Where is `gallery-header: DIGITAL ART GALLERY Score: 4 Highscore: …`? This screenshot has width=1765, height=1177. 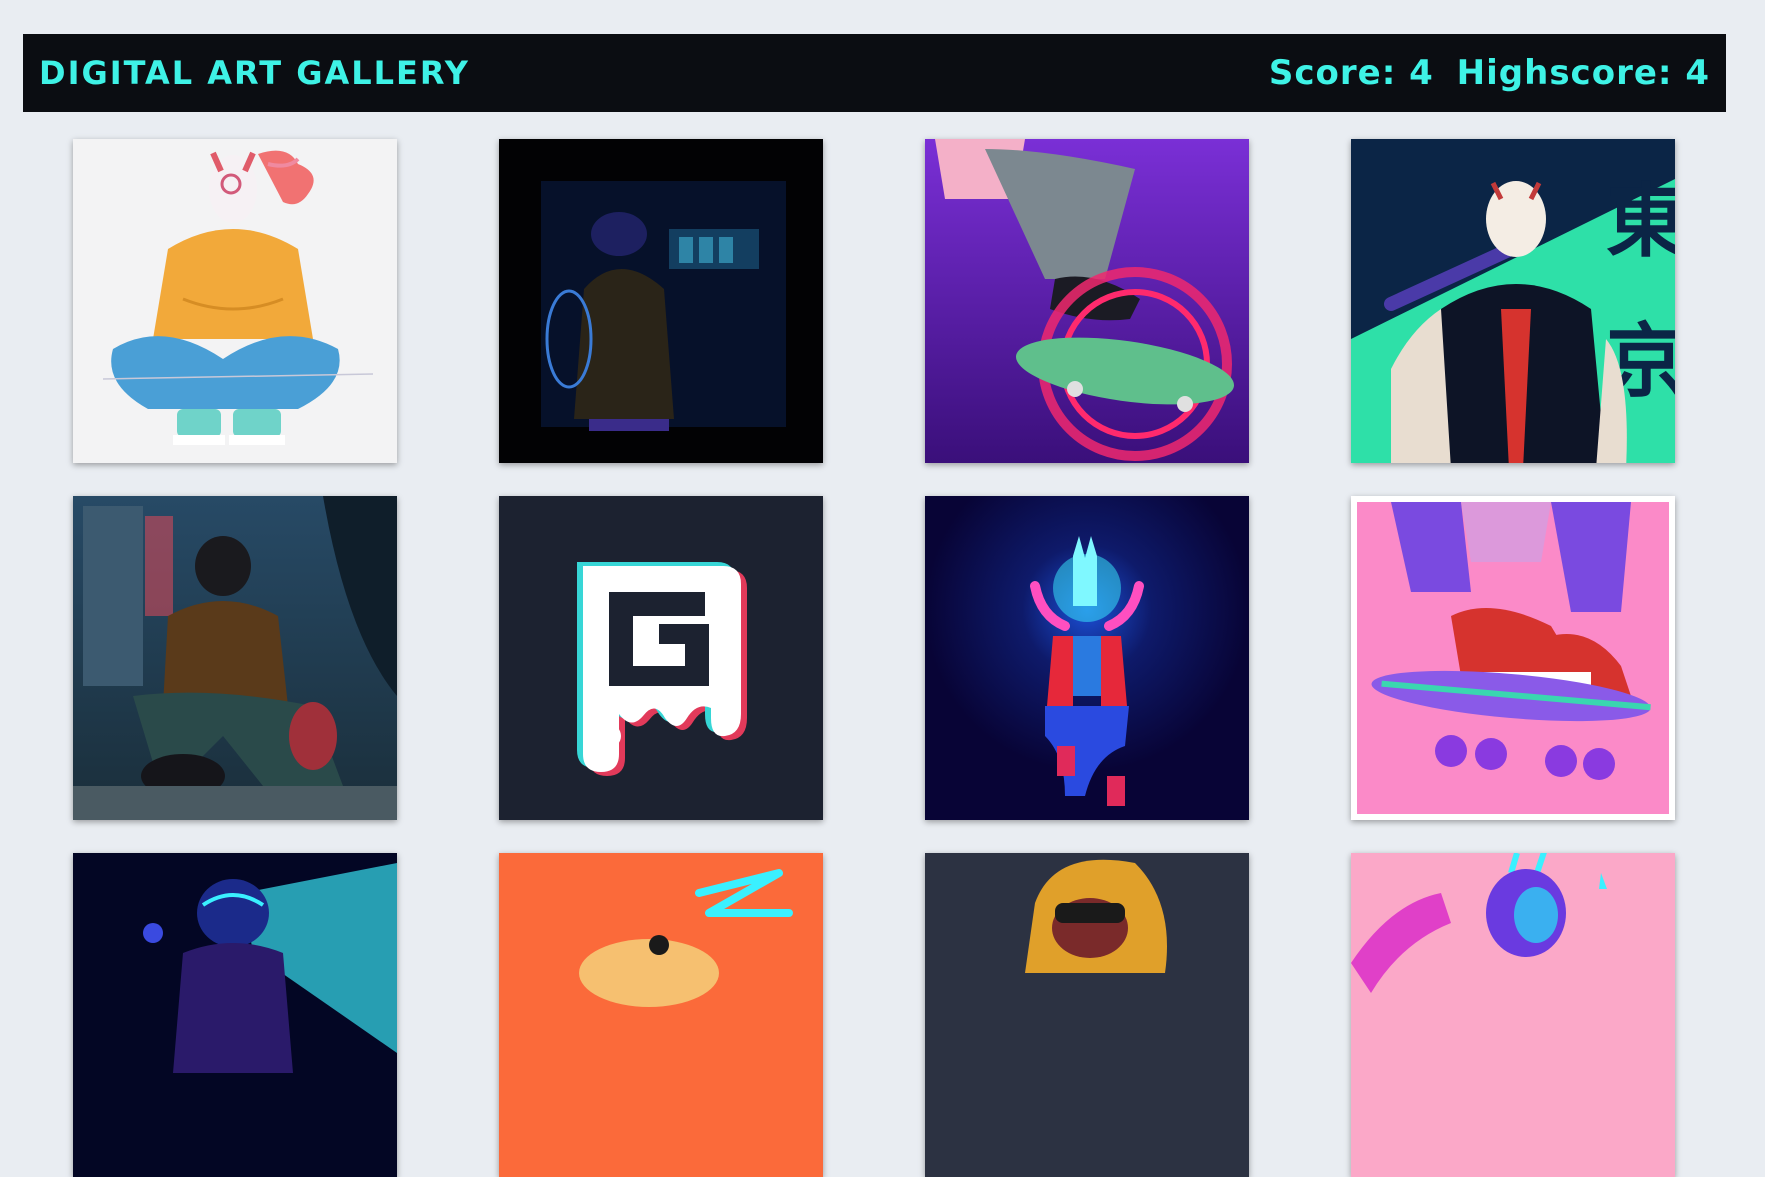 gallery-header: DIGITAL ART GALLERY Score: 4 Highscore: … is located at coordinates (874, 73).